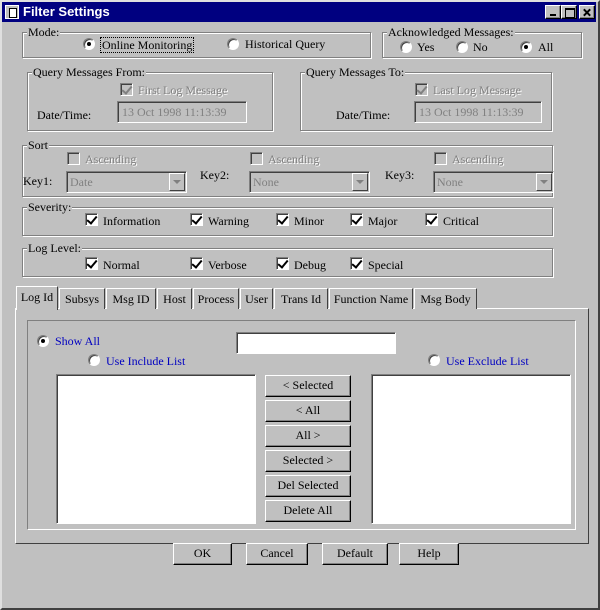 The height and width of the screenshot is (610, 600). Describe the element at coordinates (44, 32) in the screenshot. I see `mode-legend: Mode:` at that location.